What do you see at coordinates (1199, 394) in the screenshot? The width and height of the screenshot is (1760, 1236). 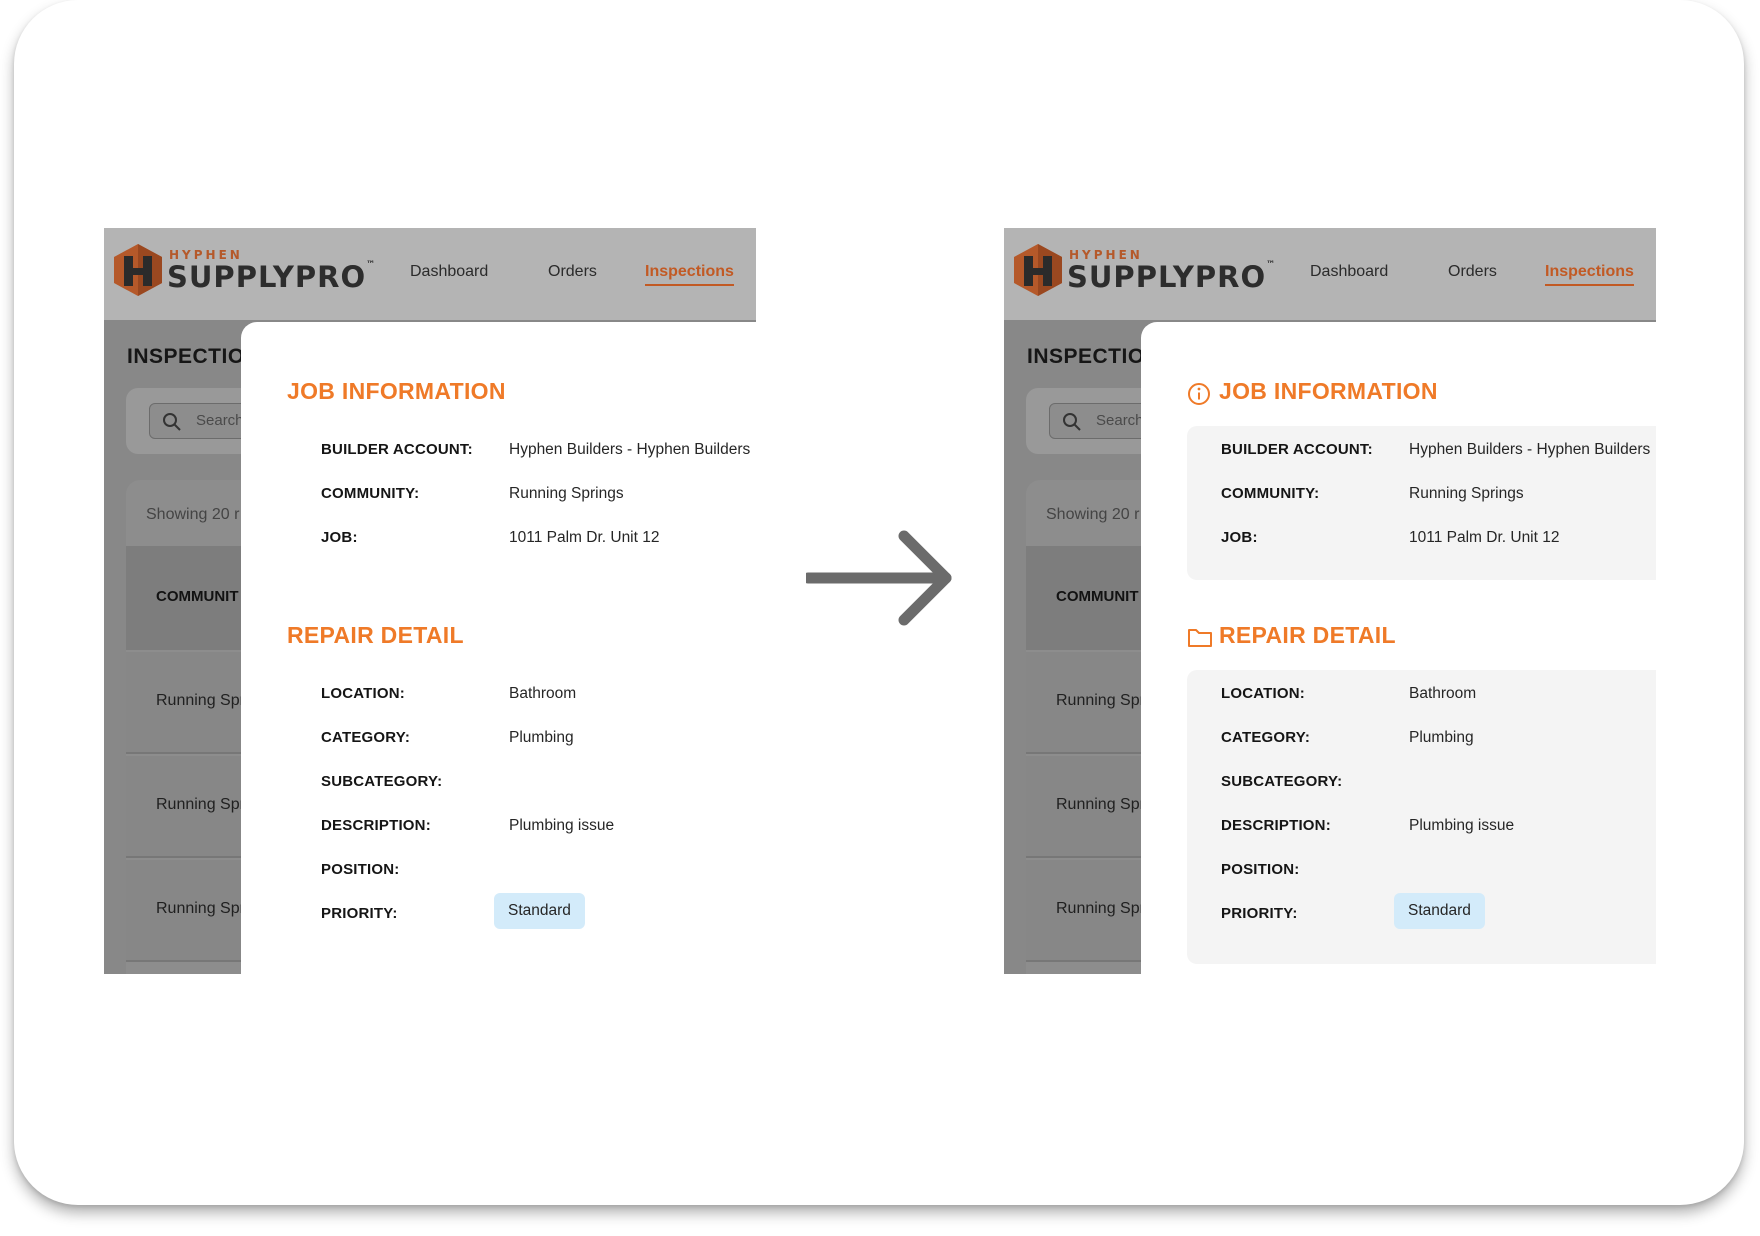 I see `info-icon` at bounding box center [1199, 394].